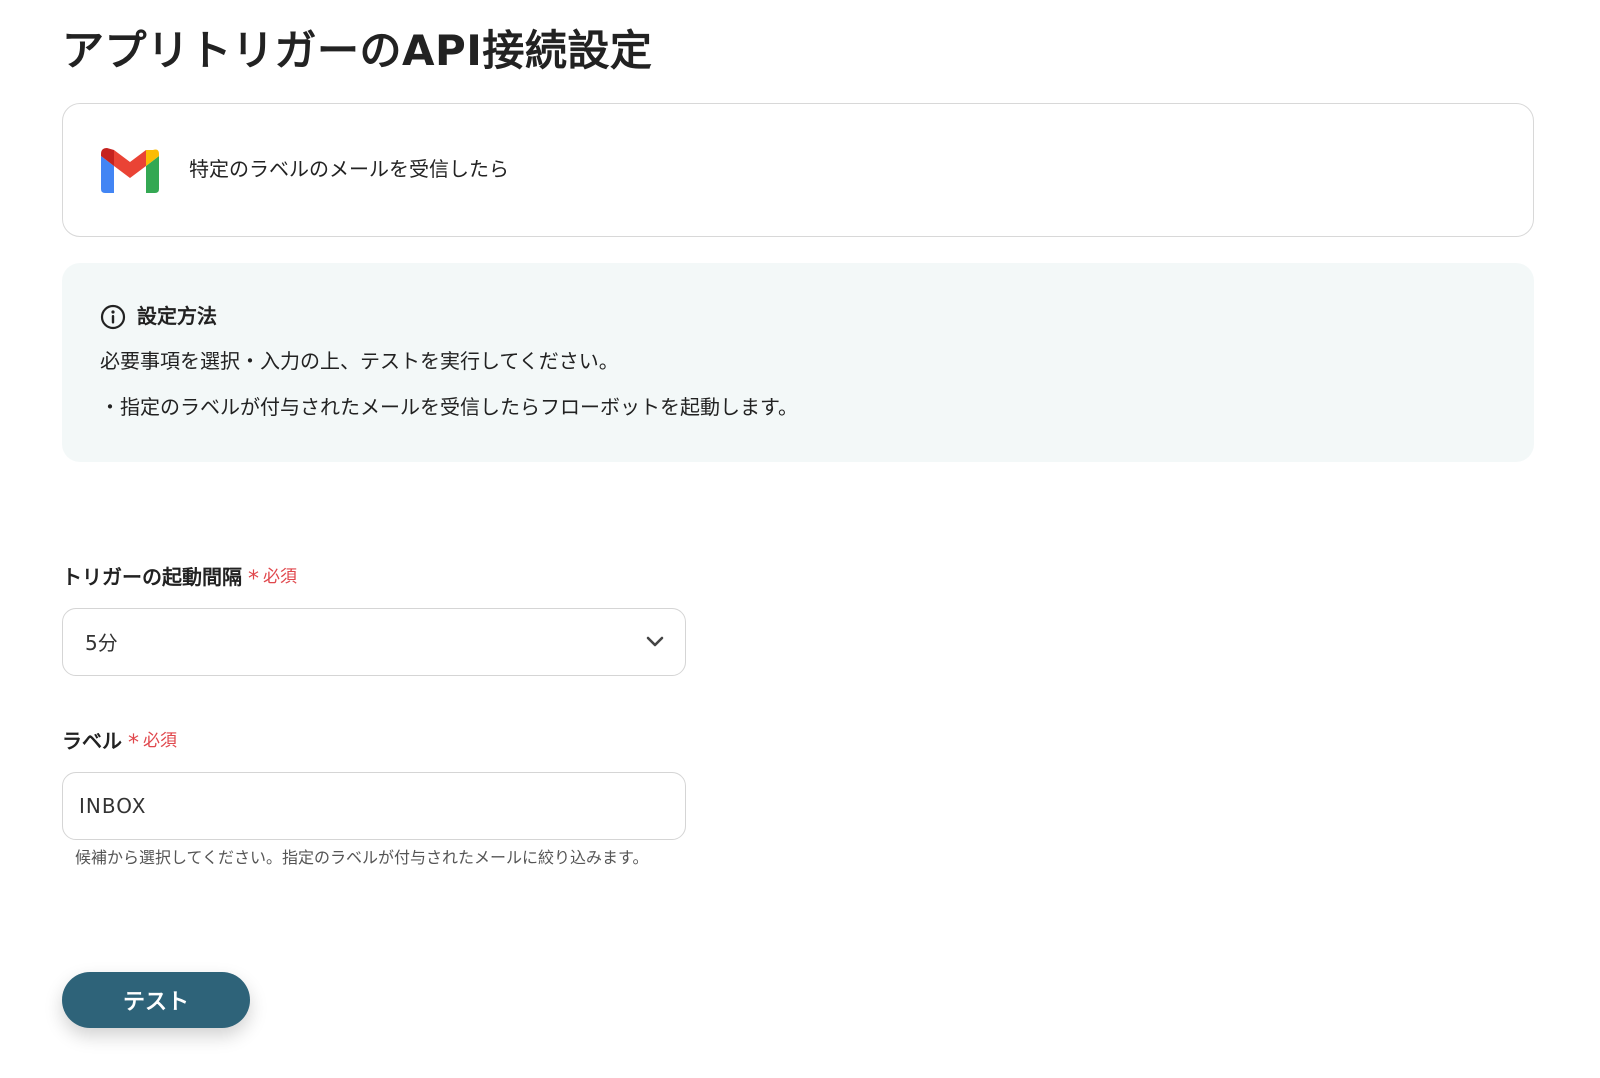 This screenshot has width=1600, height=1078. What do you see at coordinates (449, 407) in the screenshot?
I see `info-line: ・指定のラベルが付与されたメールを受信したらフローボットを起動します。` at bounding box center [449, 407].